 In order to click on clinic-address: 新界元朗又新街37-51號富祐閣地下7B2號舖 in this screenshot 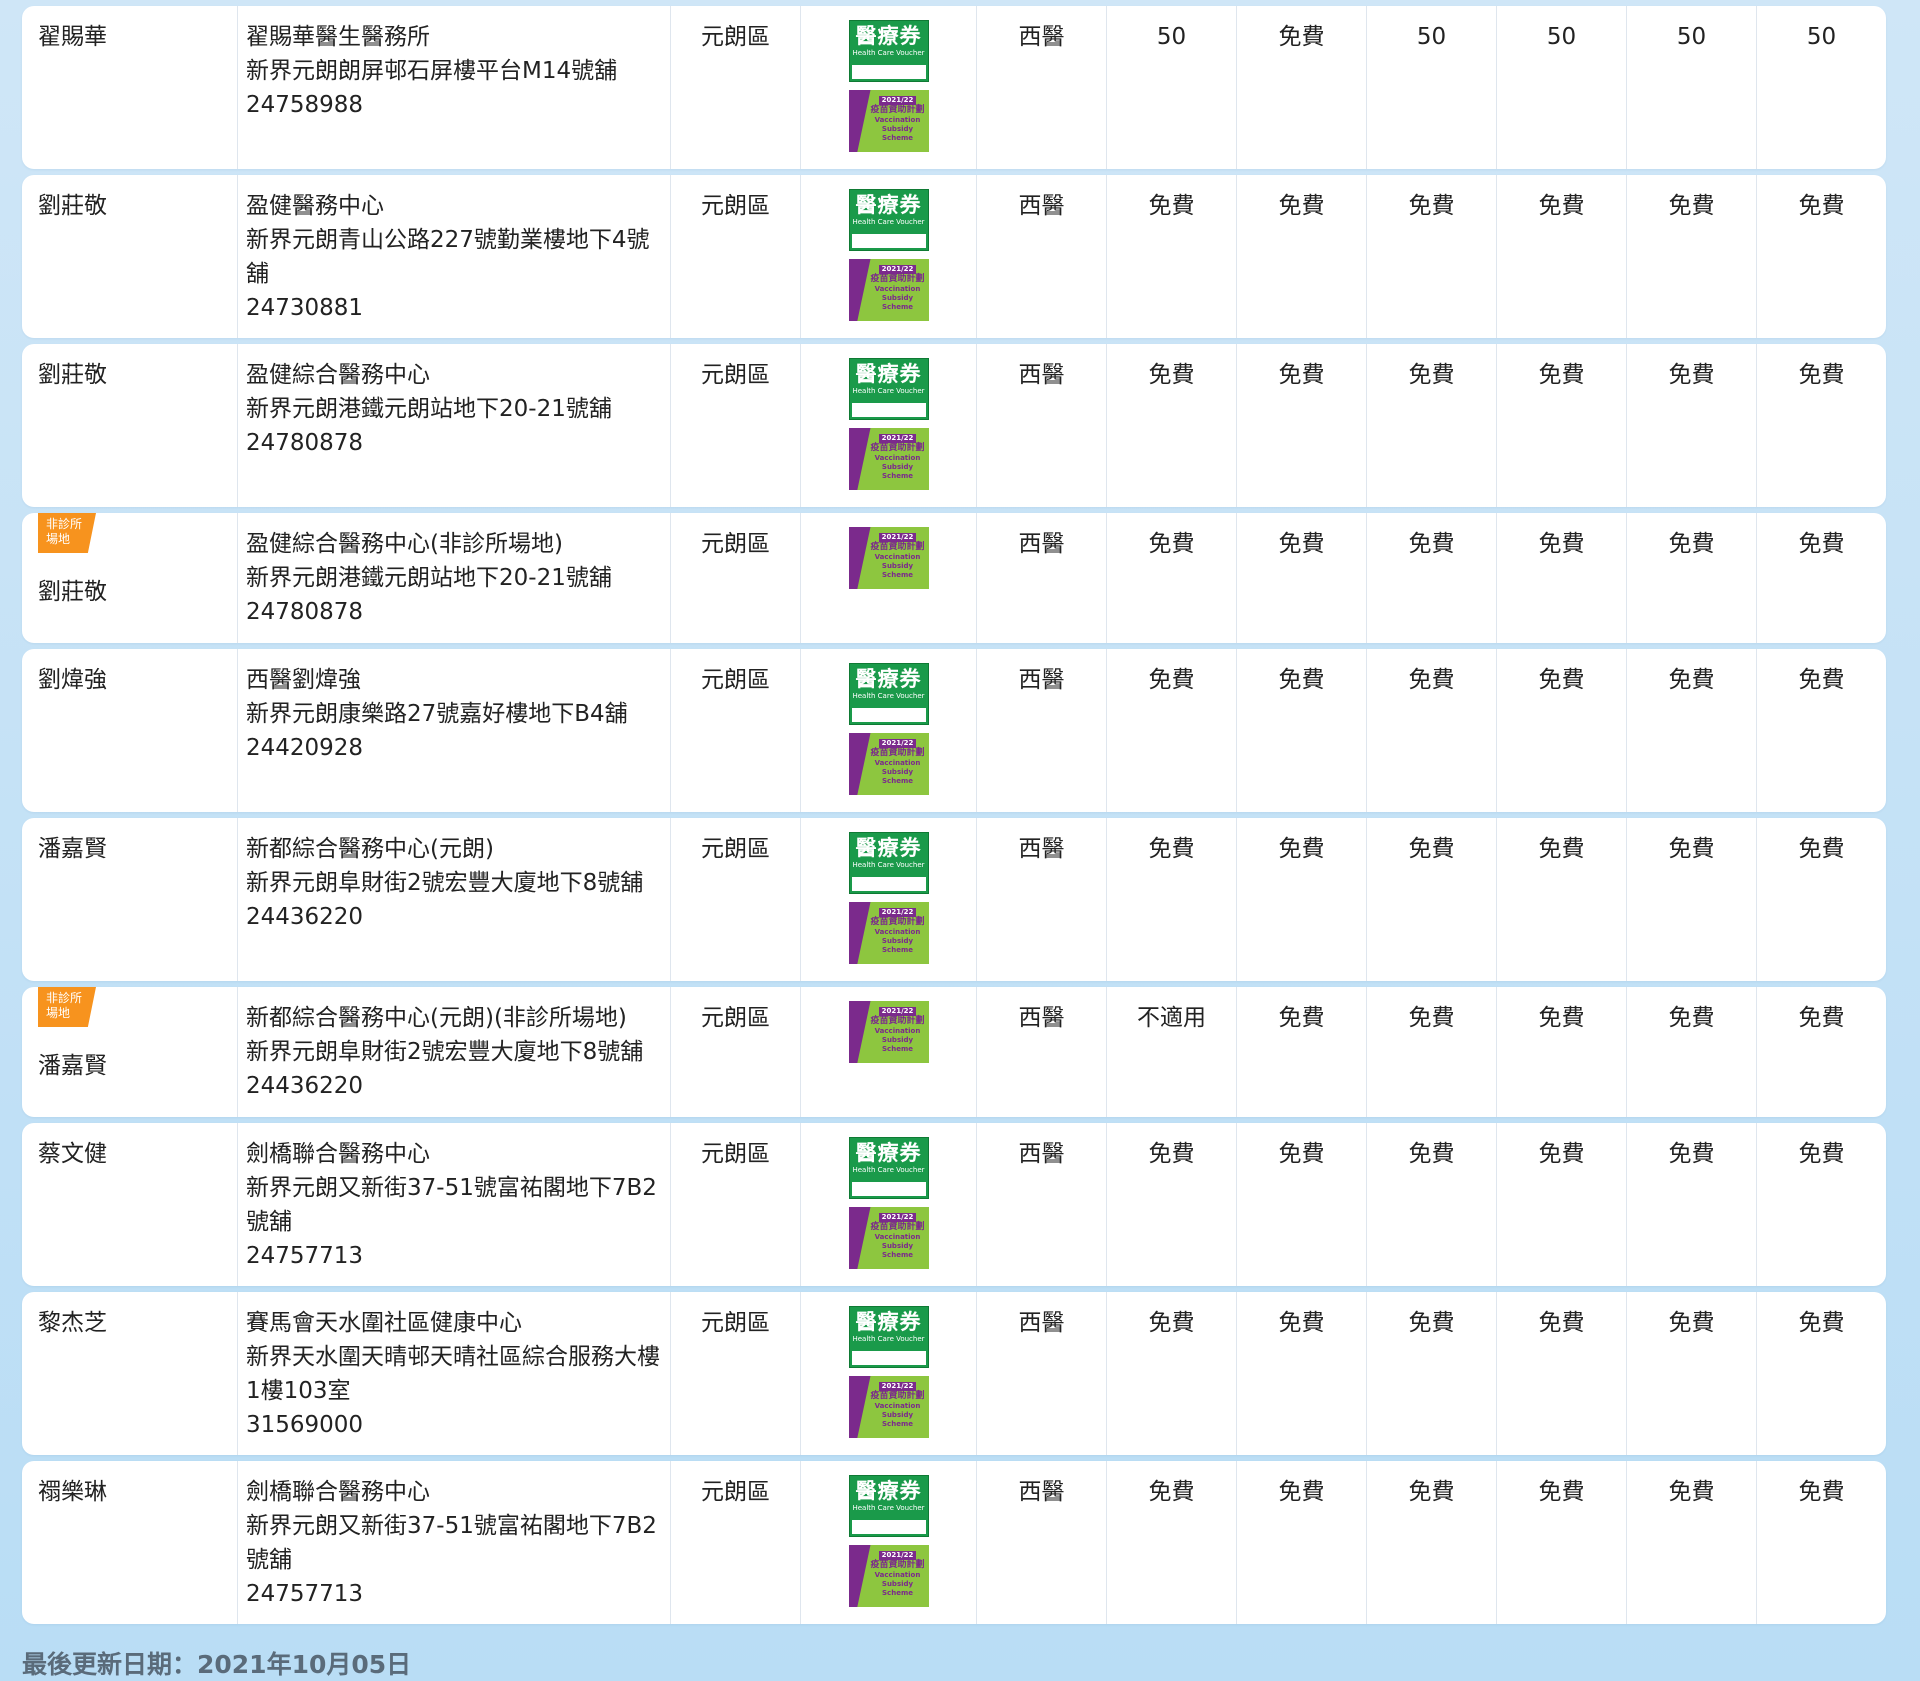, I will do `click(451, 1205)`.